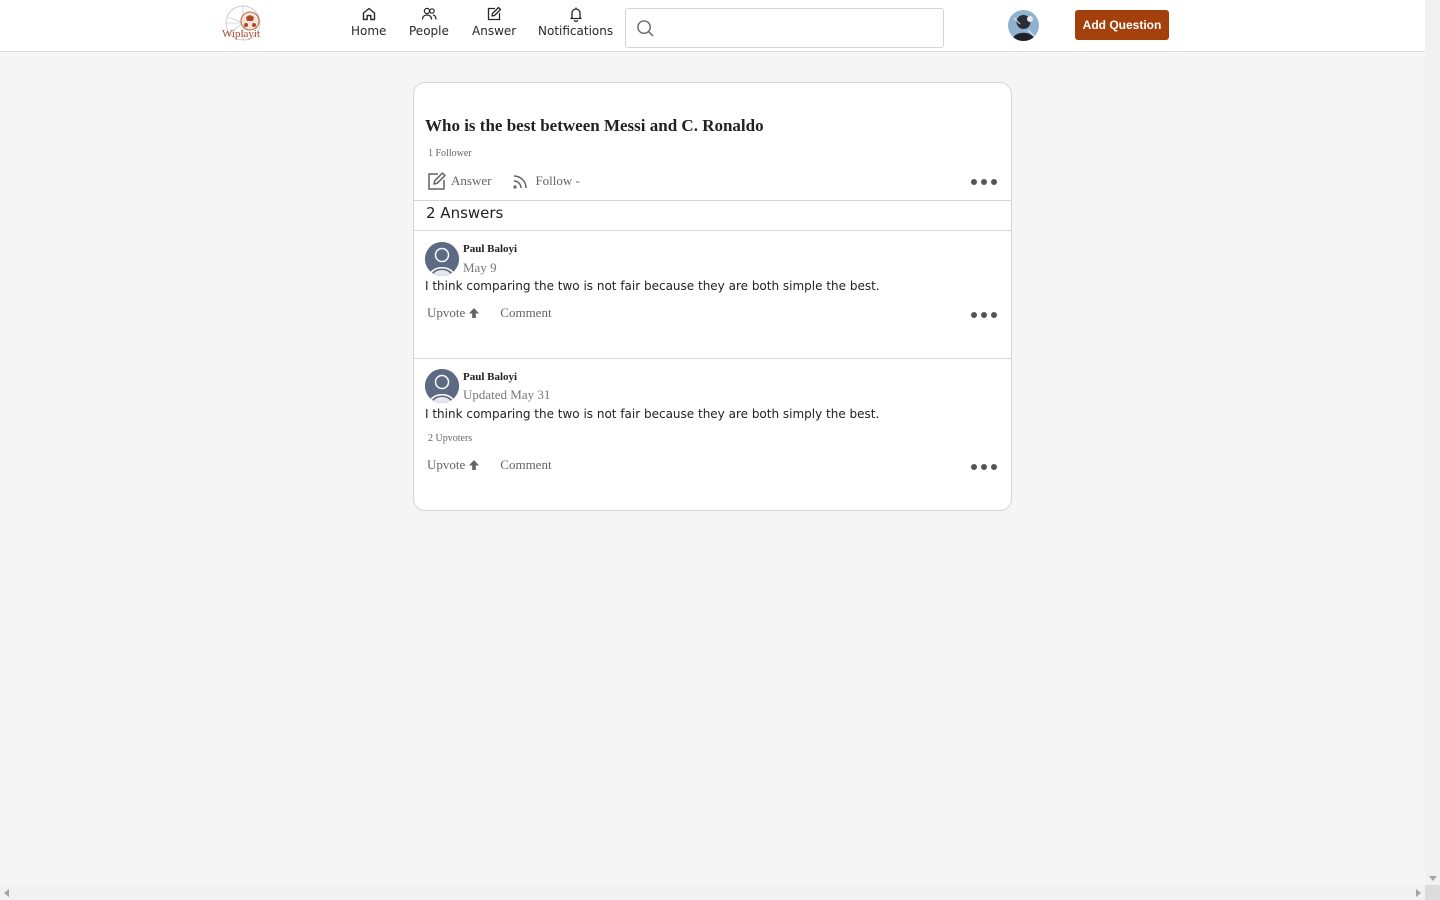 This screenshot has height=900, width=1440. Describe the element at coordinates (1432, 442) in the screenshot. I see `vertical-scrollbar` at that location.